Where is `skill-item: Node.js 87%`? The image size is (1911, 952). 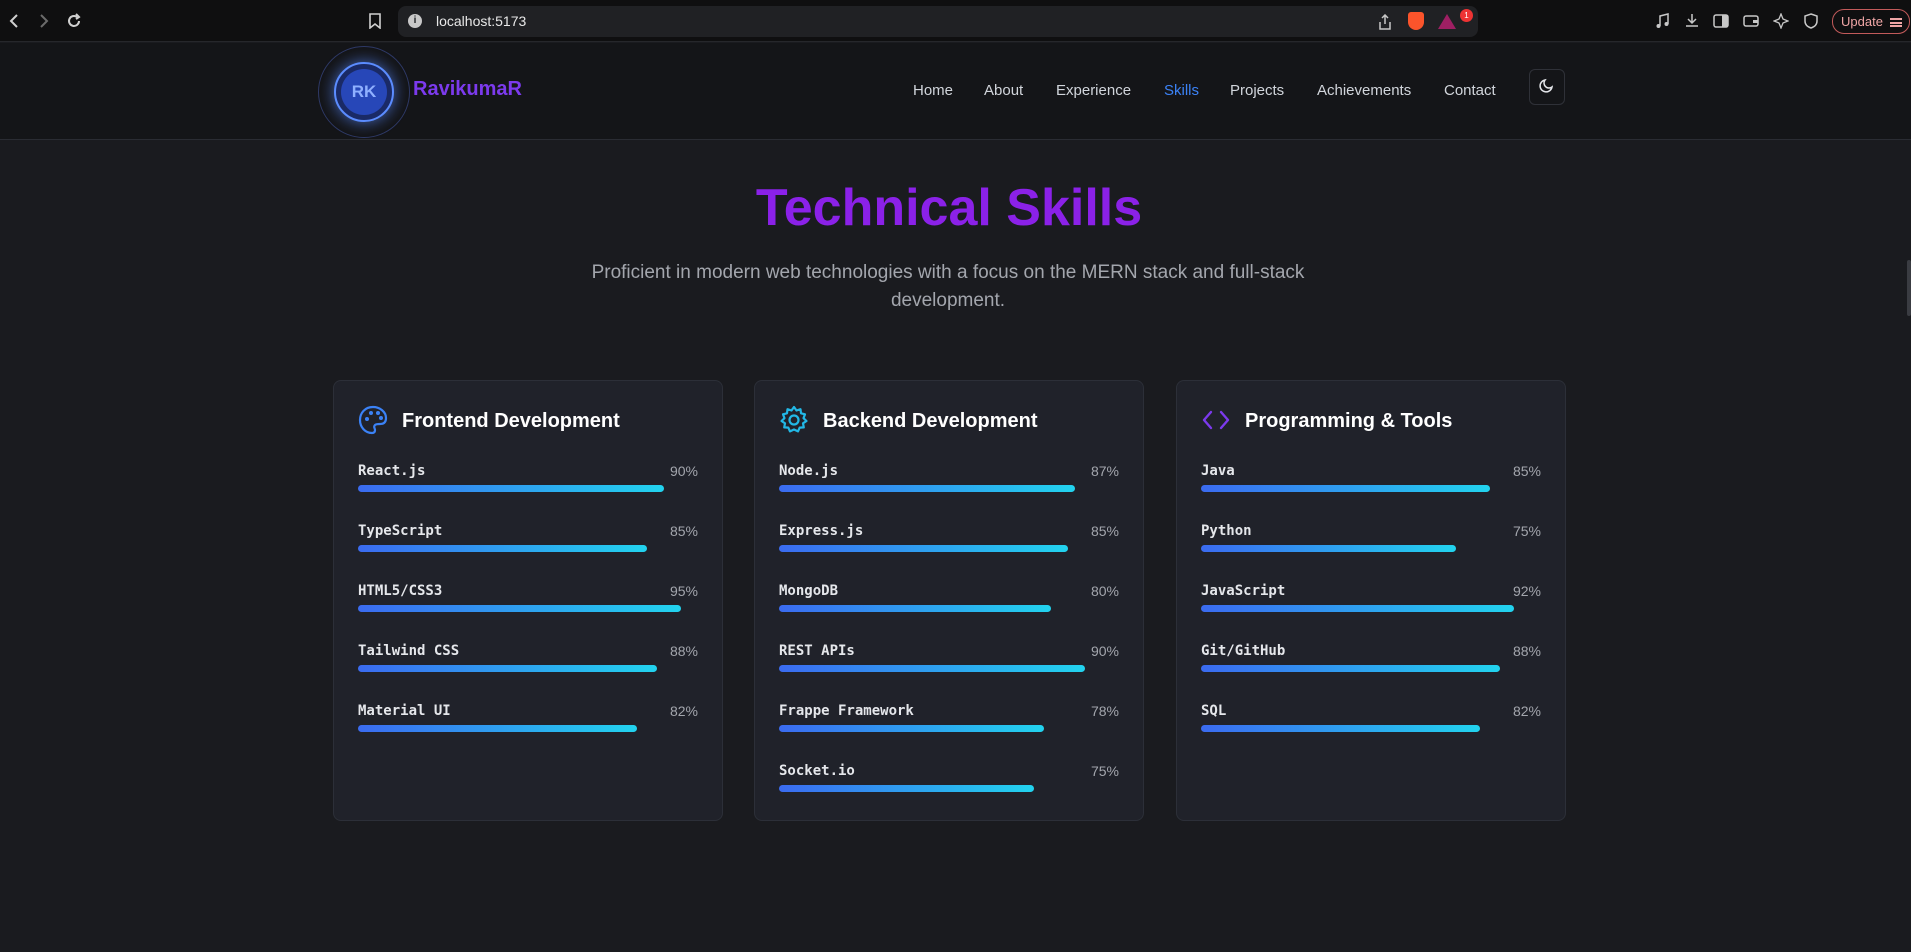 skill-item: Node.js 87% is located at coordinates (949, 481).